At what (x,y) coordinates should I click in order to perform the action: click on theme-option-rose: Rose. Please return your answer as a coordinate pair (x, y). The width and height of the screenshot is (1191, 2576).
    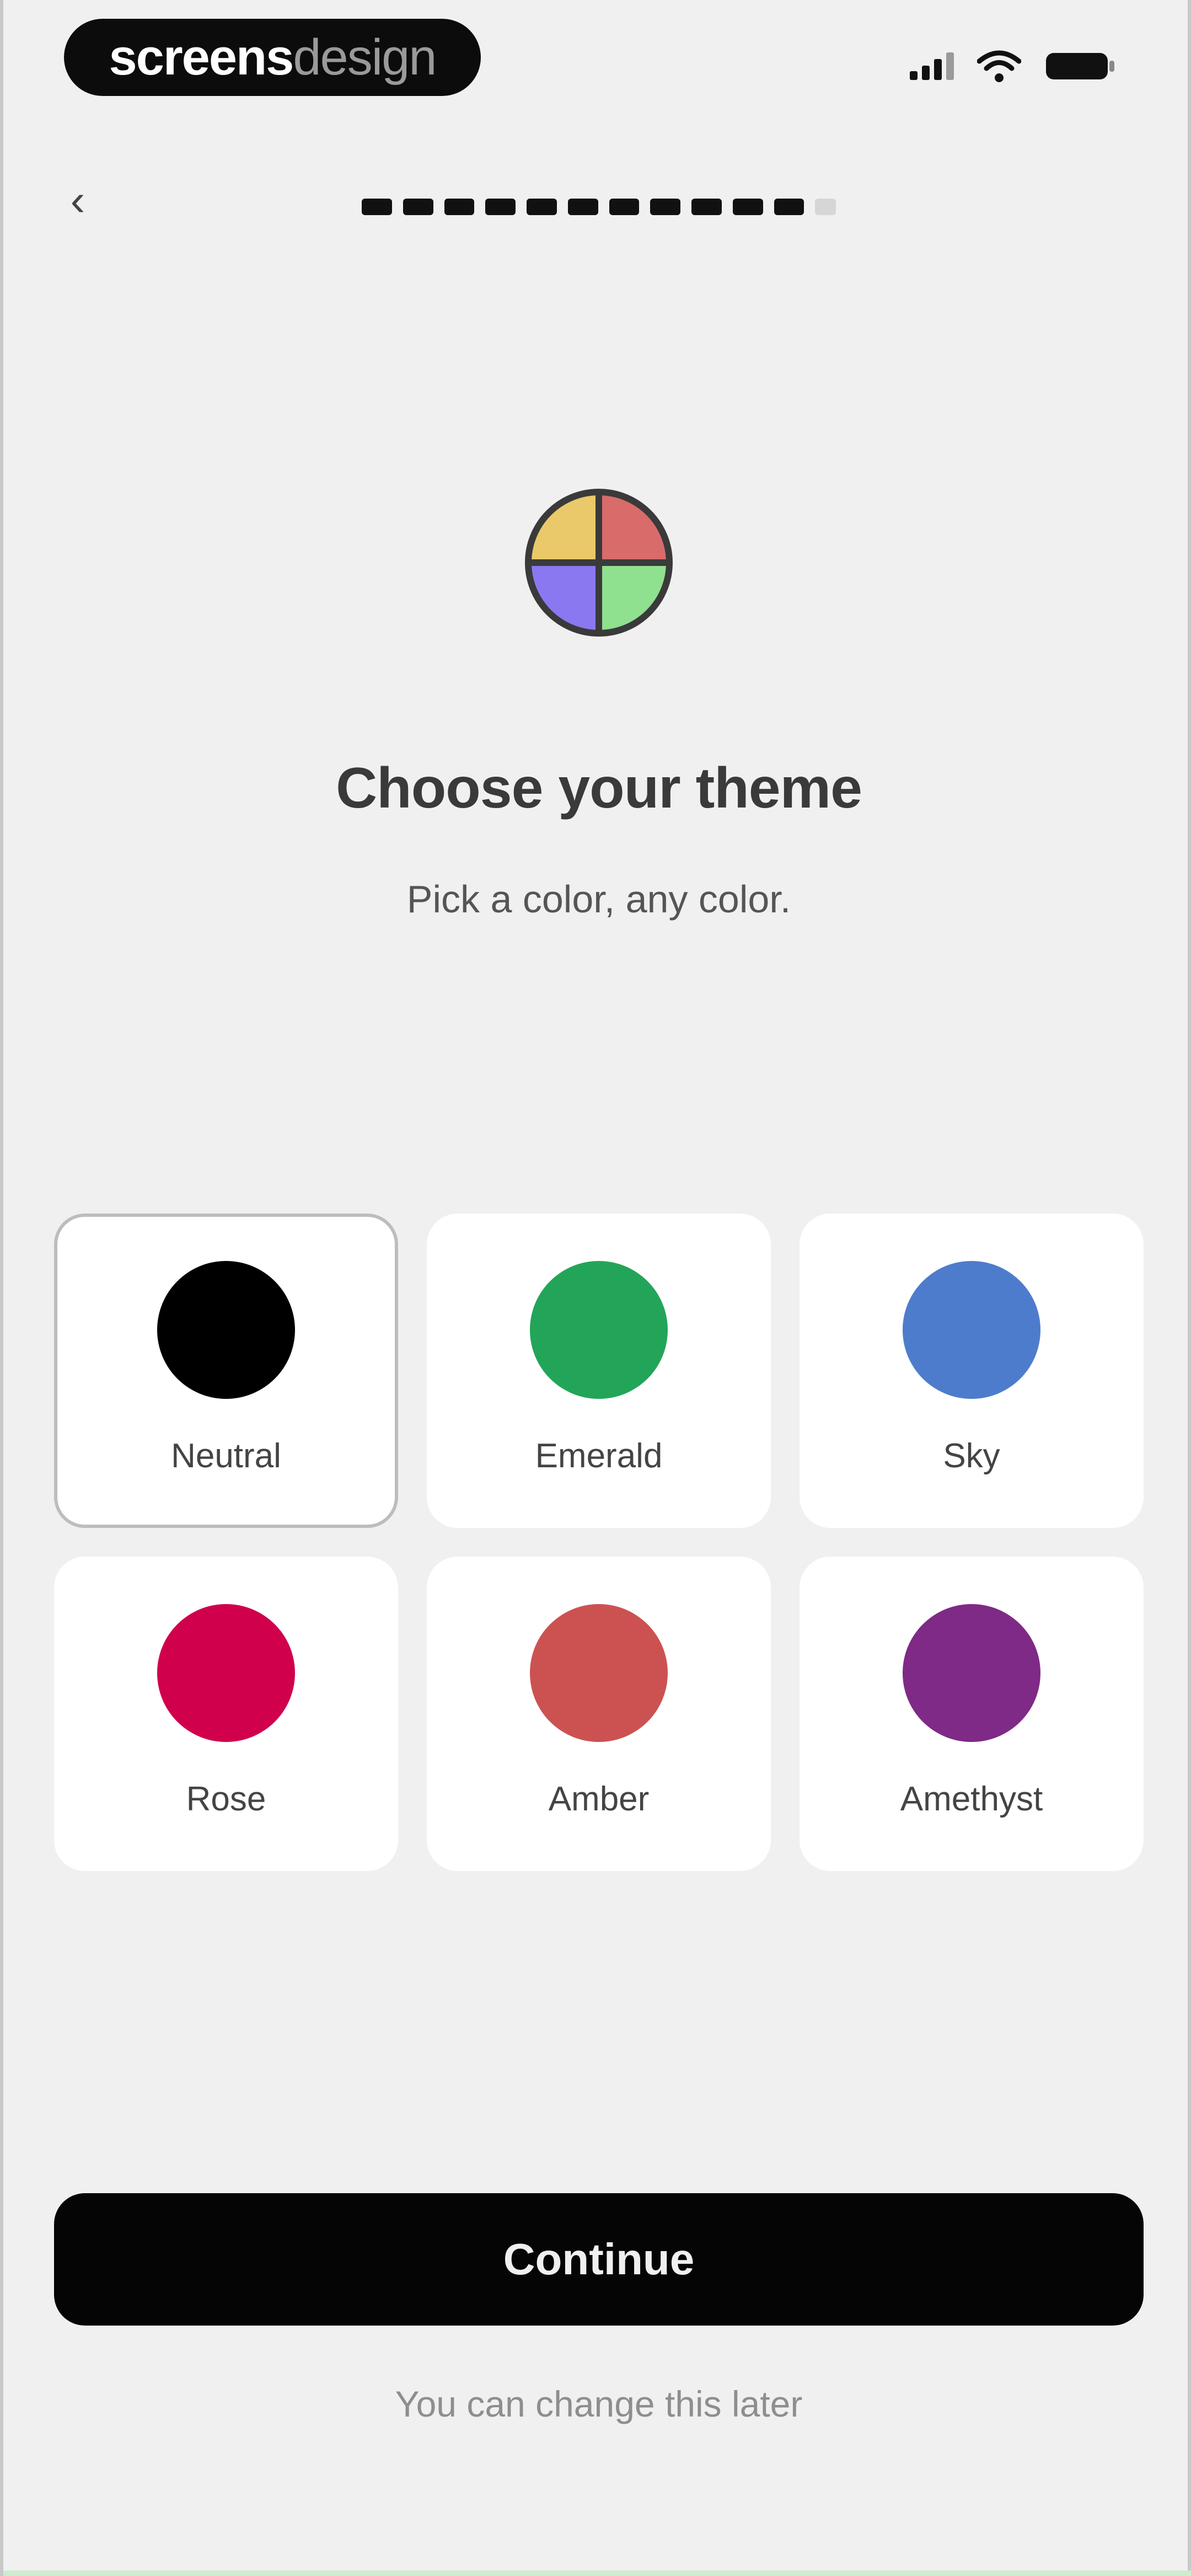
    Looking at the image, I should click on (226, 1714).